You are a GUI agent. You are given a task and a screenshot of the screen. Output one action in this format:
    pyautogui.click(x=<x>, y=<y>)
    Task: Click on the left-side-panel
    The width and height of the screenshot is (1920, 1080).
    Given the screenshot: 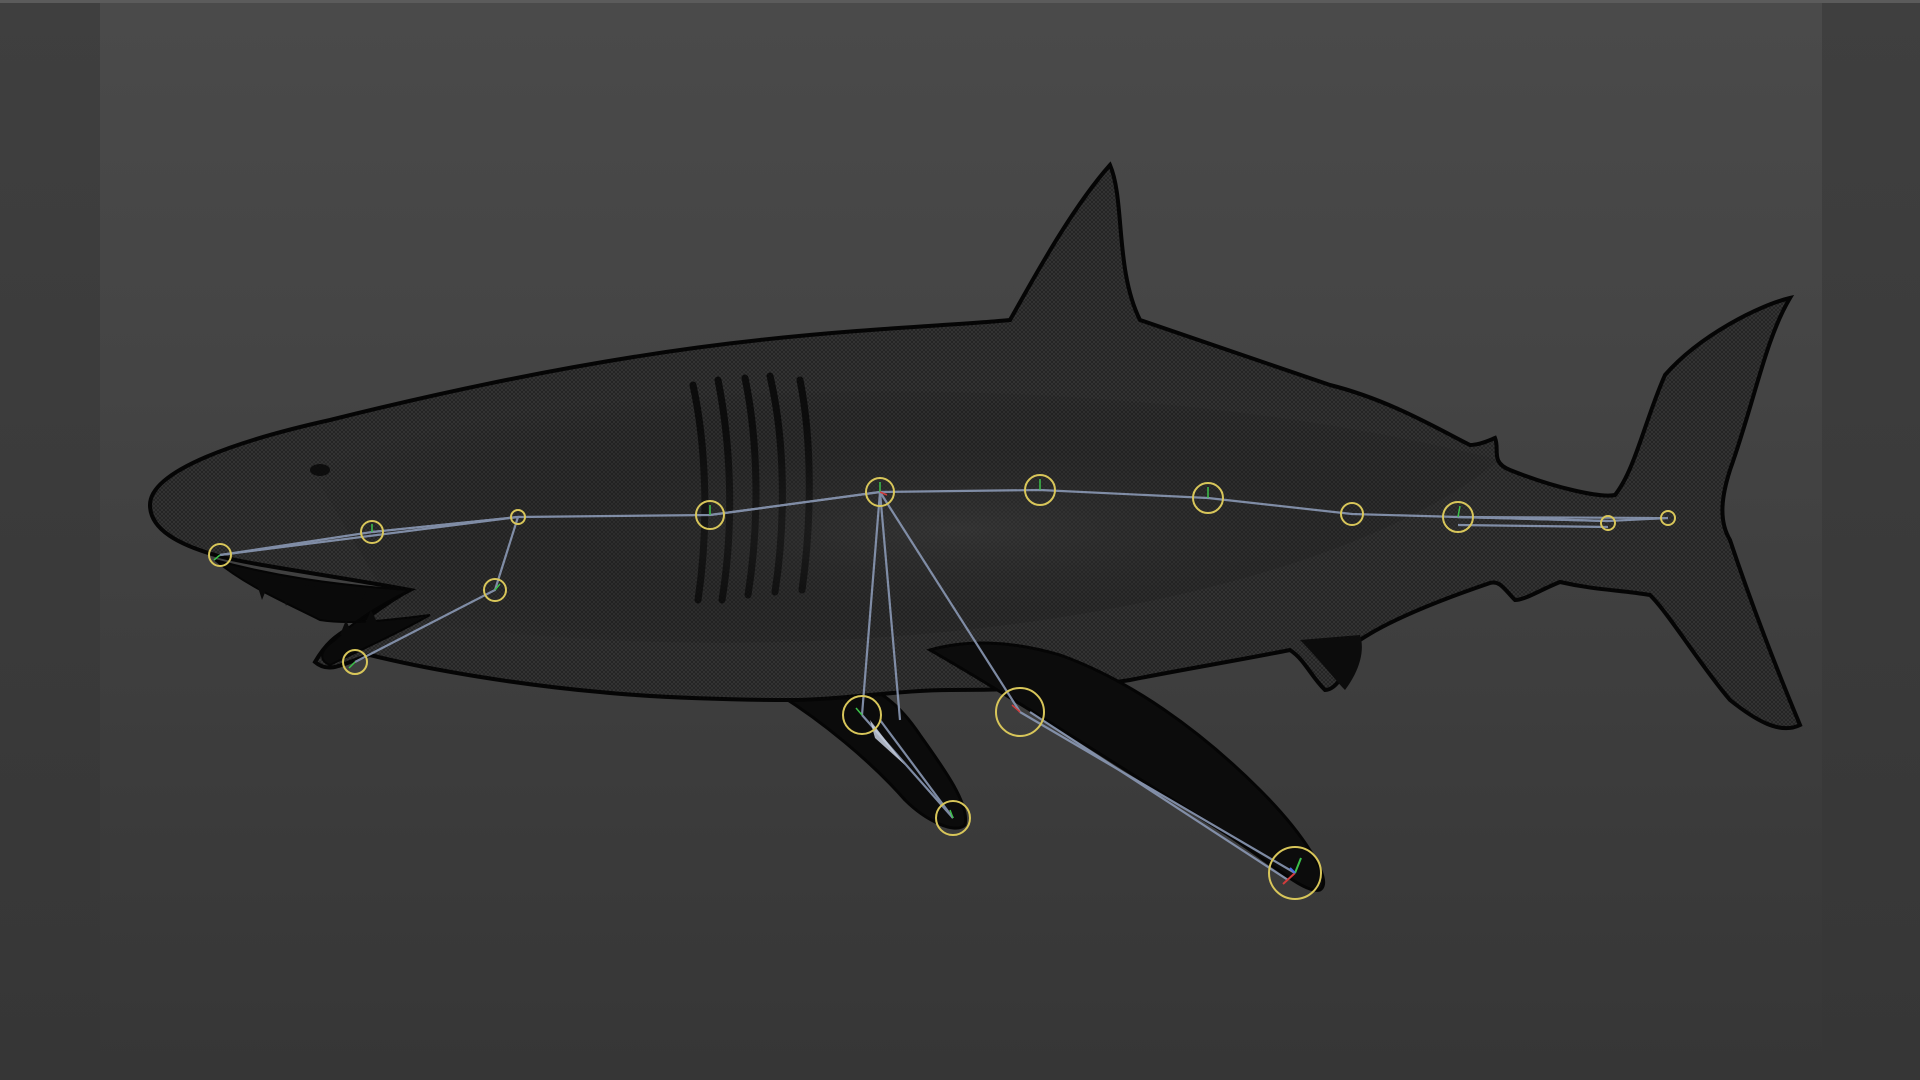 What is the action you would take?
    pyautogui.click(x=50, y=541)
    